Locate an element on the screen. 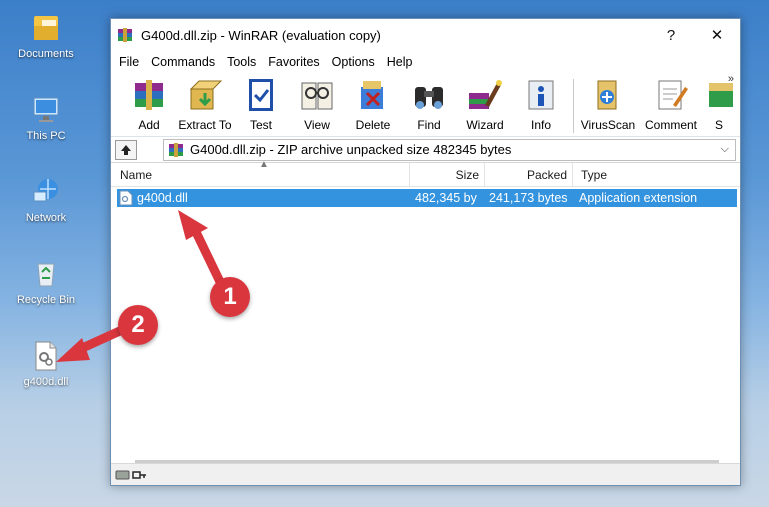 This screenshot has width=769, height=507. comment-button: Comment is located at coordinates (671, 103).